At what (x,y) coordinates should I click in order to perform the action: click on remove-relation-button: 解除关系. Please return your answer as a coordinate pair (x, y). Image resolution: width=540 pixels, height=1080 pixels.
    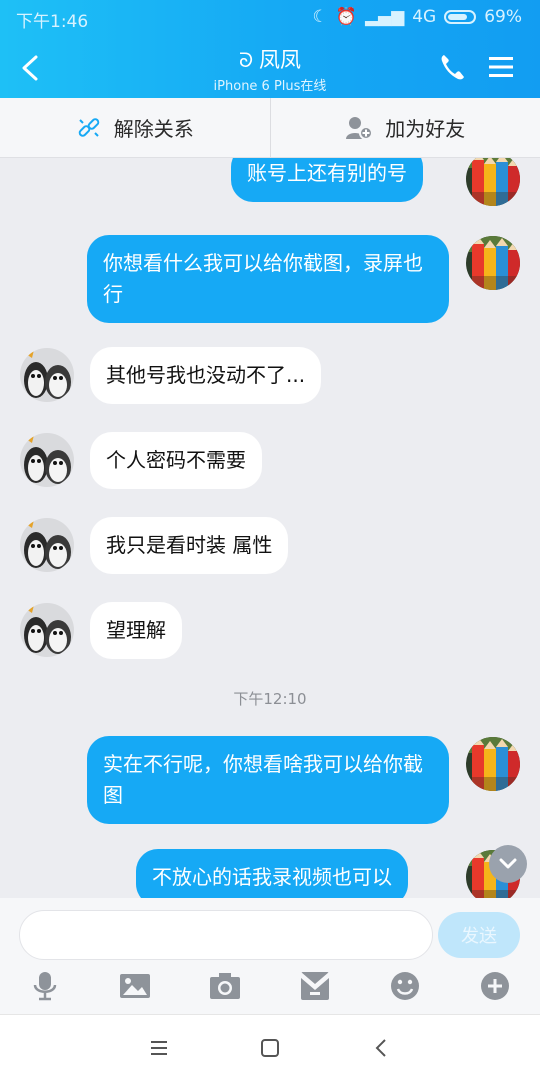
    Looking at the image, I should click on (135, 127).